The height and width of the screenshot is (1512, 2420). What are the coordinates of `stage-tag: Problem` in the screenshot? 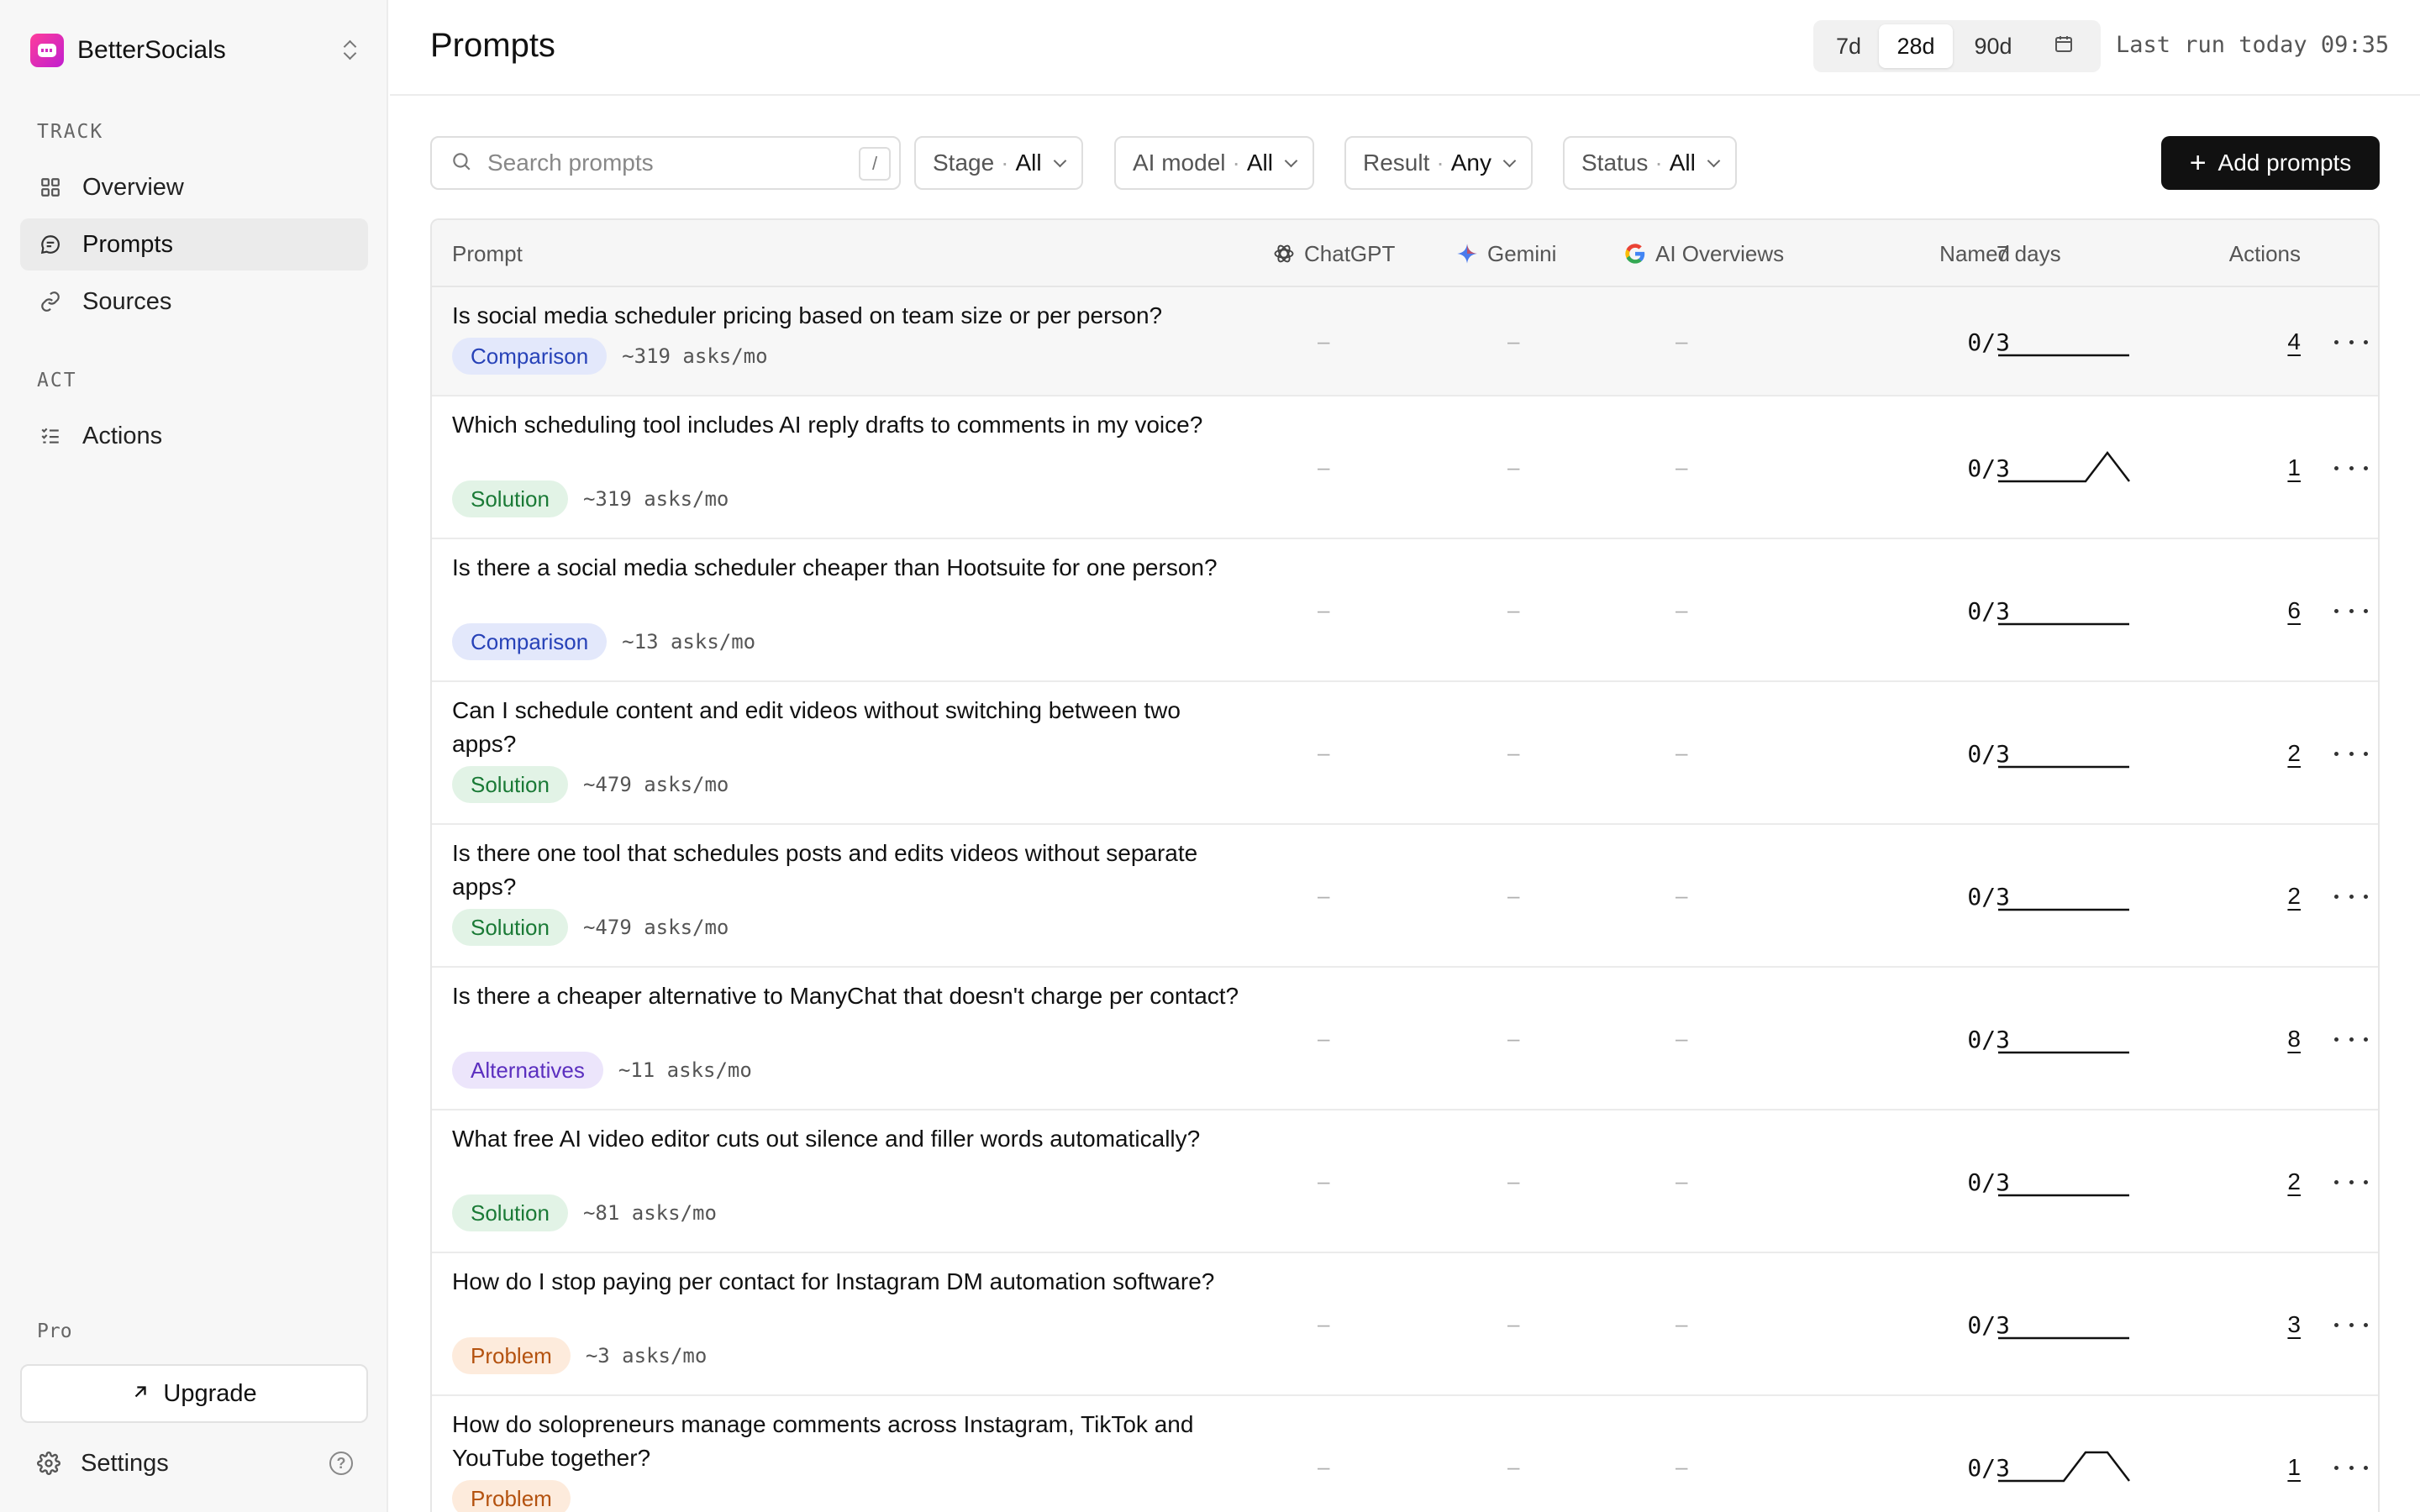 It's located at (511, 1355).